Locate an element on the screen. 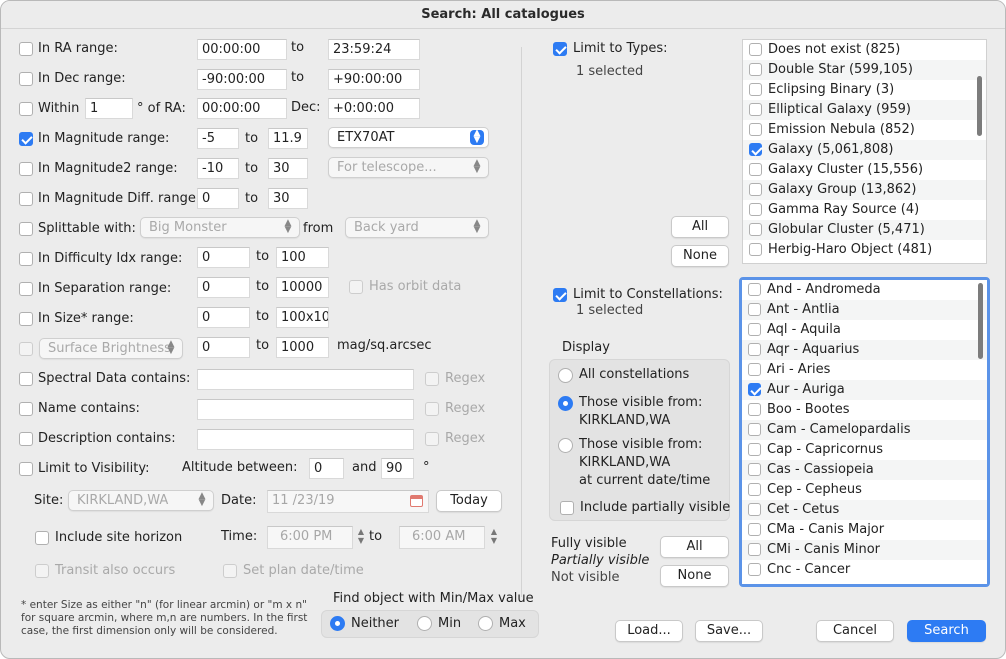 Image resolution: width=1006 pixels, height=659 pixels. surface-from-field: 0 is located at coordinates (223, 347).